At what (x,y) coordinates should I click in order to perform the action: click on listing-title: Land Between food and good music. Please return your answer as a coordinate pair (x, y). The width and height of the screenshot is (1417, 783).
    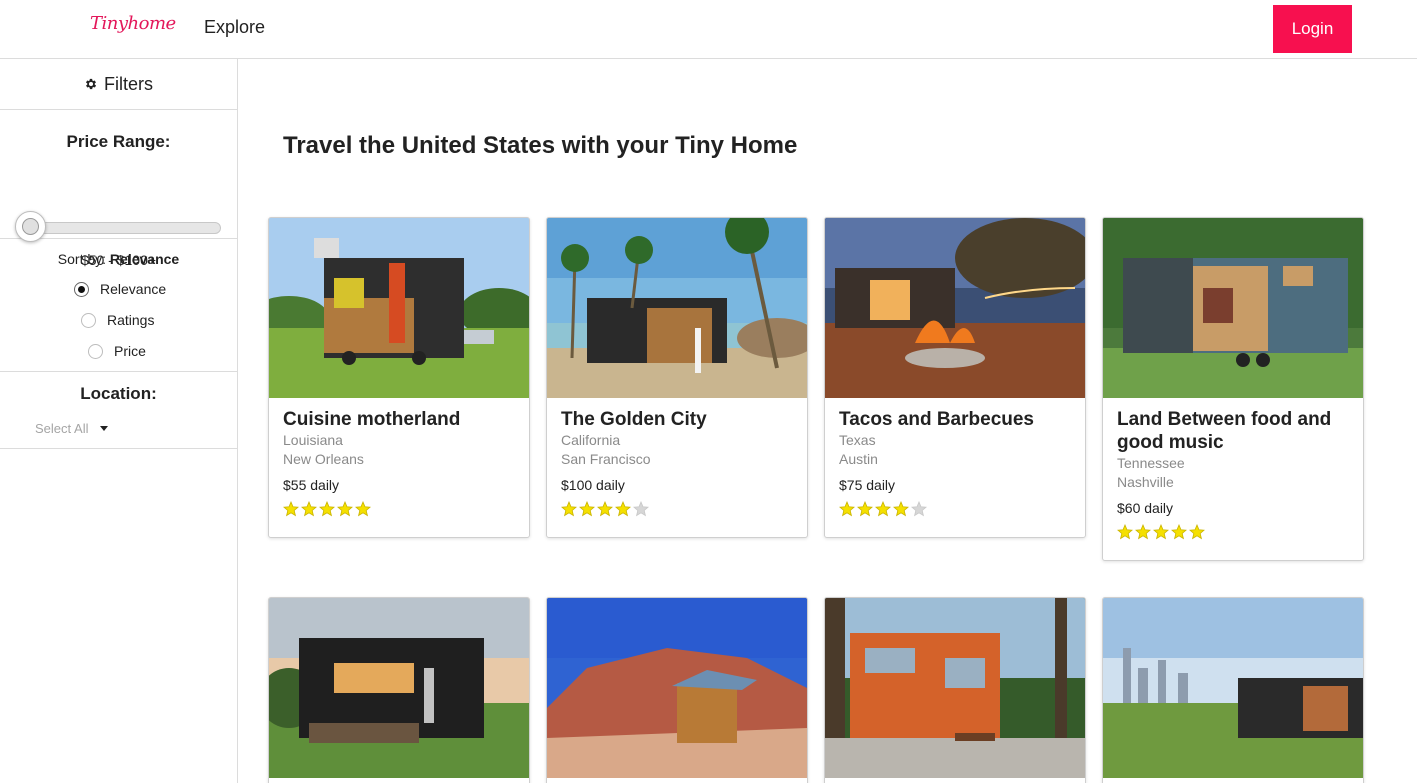
    Looking at the image, I should click on (1224, 431).